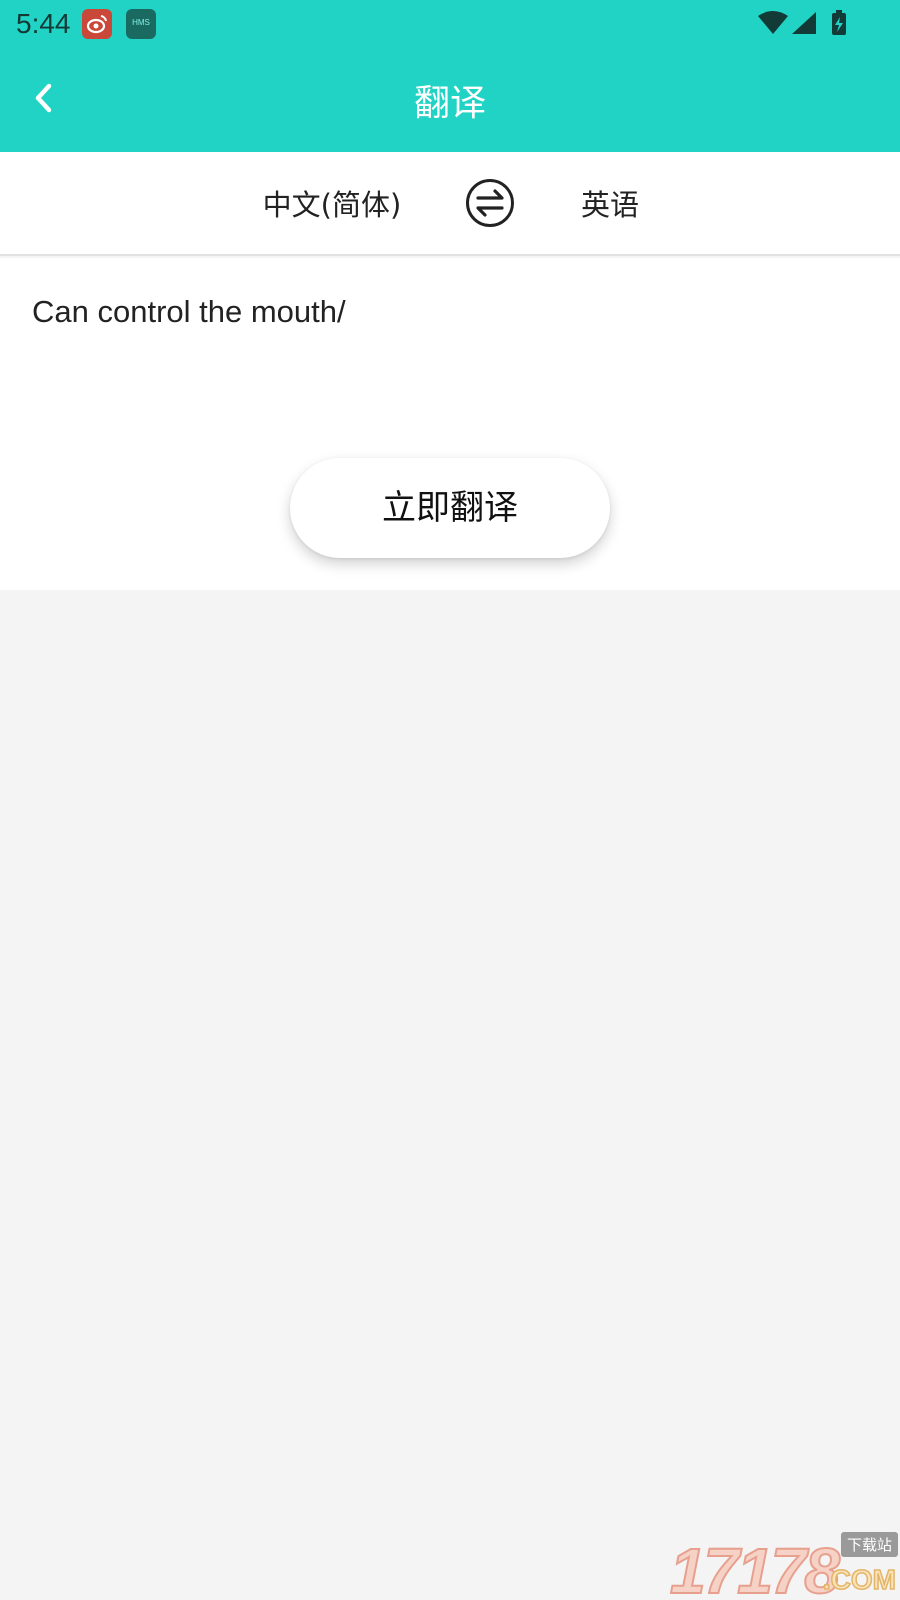  What do you see at coordinates (450, 508) in the screenshot?
I see `translate-now-button: 立即翻译` at bounding box center [450, 508].